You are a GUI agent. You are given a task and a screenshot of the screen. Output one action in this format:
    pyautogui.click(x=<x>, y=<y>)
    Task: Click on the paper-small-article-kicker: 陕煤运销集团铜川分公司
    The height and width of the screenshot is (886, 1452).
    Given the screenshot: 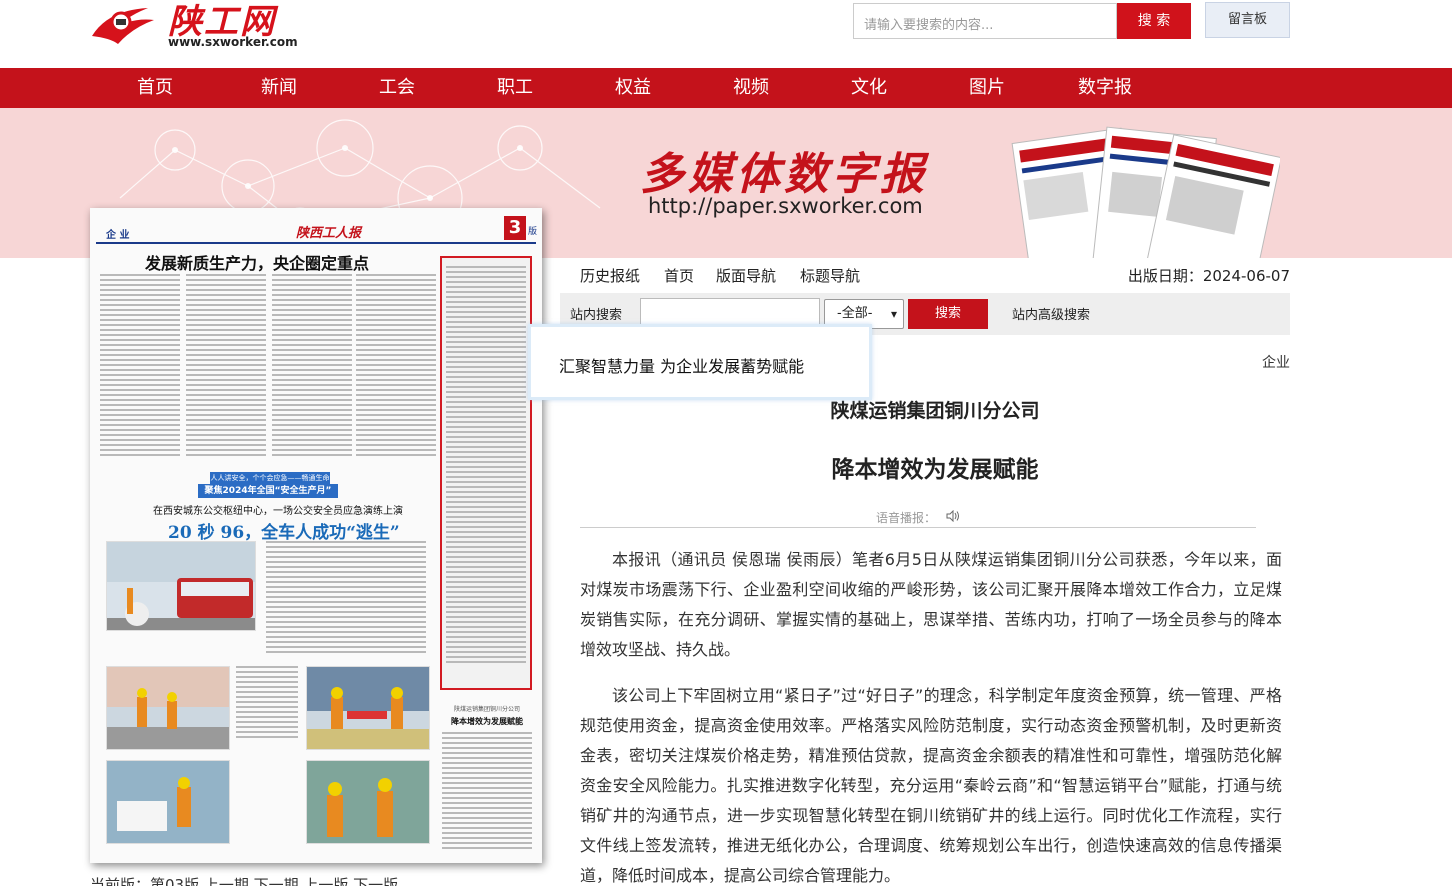 What is the action you would take?
    pyautogui.click(x=486, y=709)
    